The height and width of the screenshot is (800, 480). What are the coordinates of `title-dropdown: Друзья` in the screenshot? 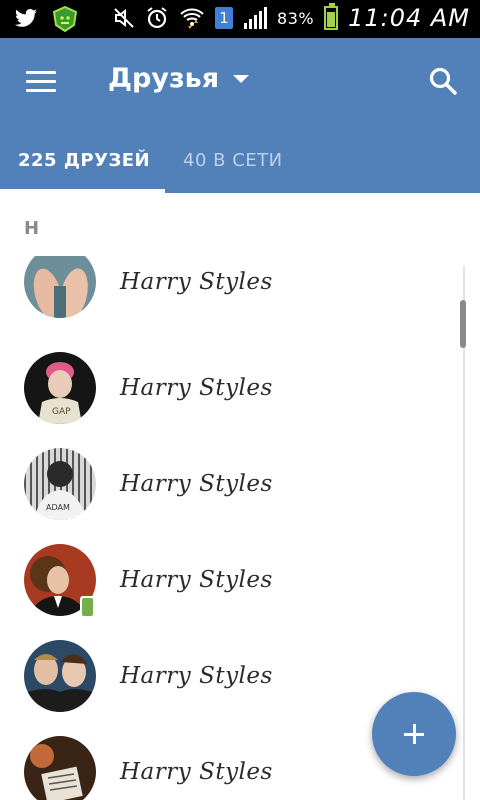 It's located at (179, 78).